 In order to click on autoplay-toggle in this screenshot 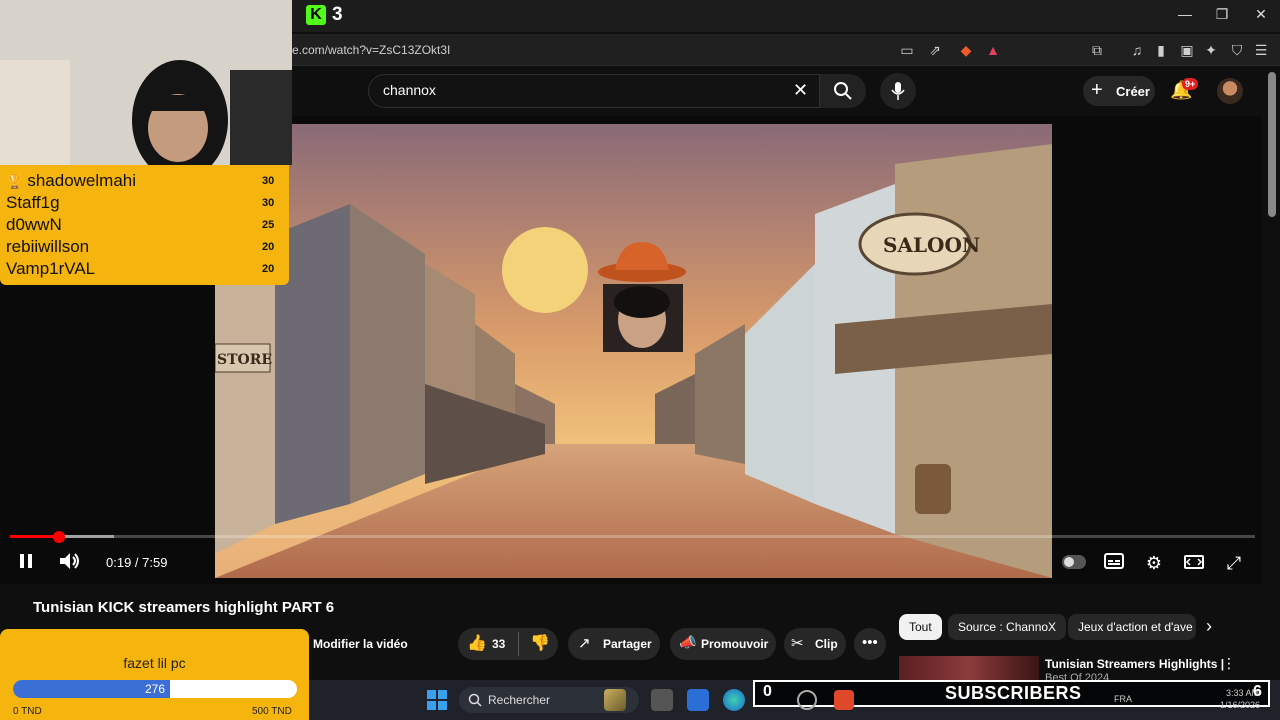, I will do `click(1074, 562)`.